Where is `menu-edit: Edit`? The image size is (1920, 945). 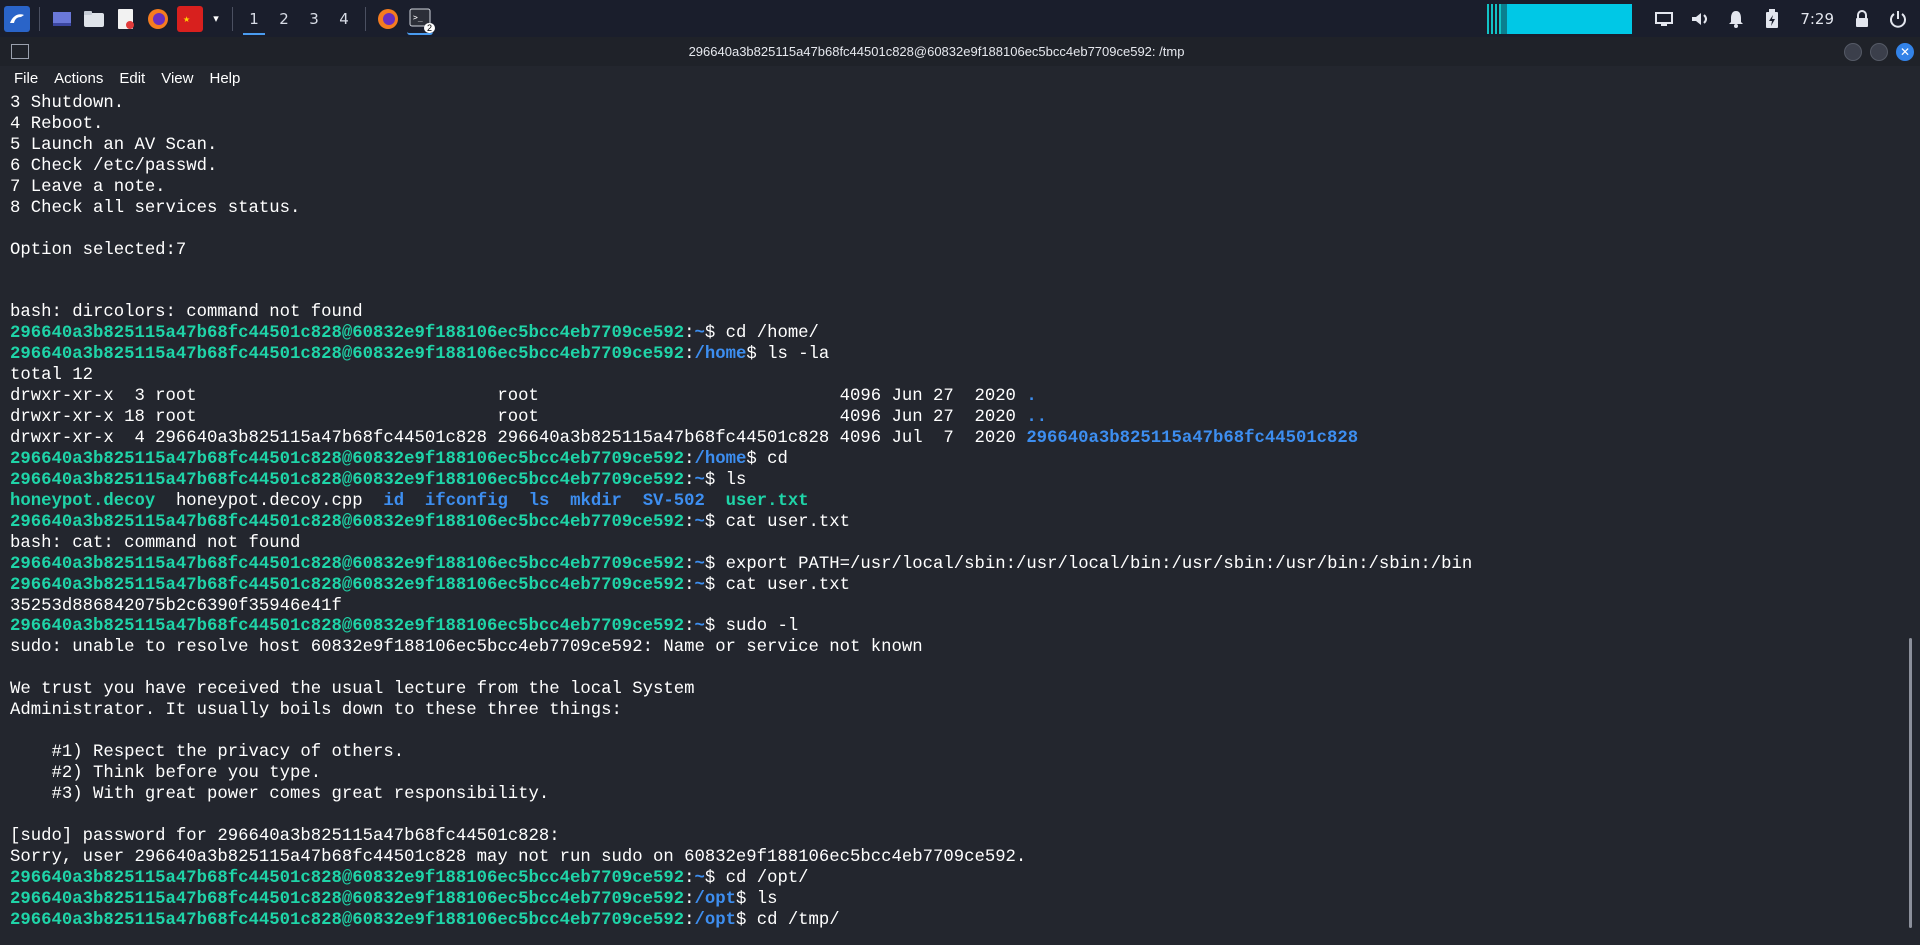
menu-edit: Edit is located at coordinates (132, 78).